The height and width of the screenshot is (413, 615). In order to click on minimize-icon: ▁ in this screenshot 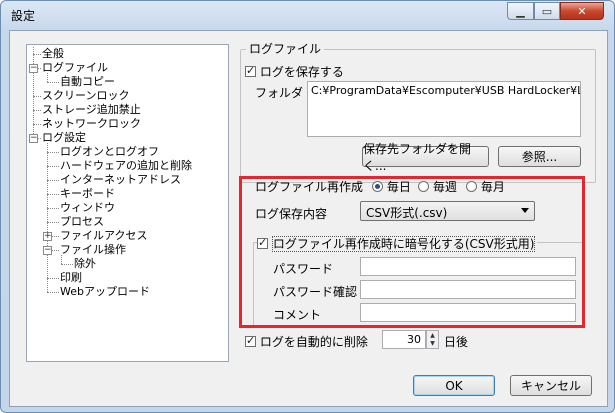, I will do `click(520, 11)`.